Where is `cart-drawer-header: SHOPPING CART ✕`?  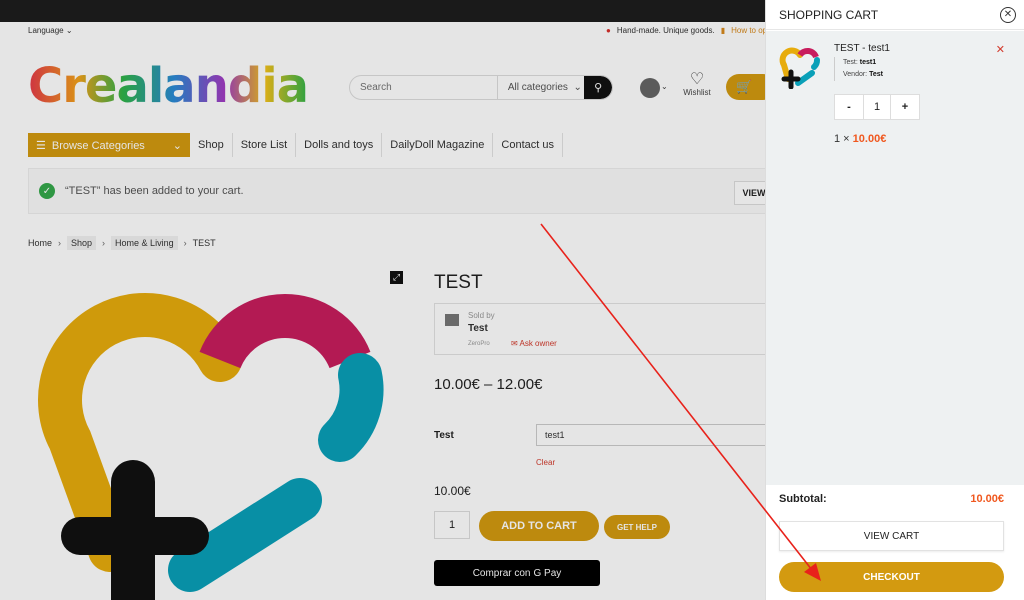 cart-drawer-header: SHOPPING CART ✕ is located at coordinates (895, 15).